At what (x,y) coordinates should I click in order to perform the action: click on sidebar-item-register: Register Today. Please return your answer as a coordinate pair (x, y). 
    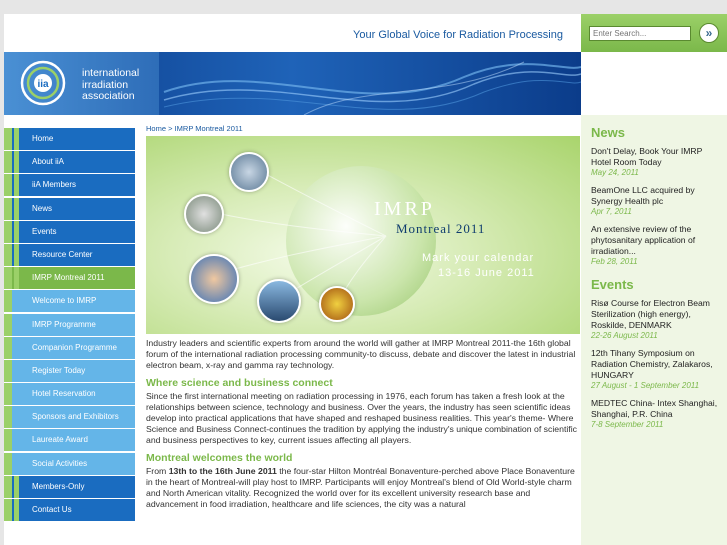
    Looking at the image, I should click on (69, 370).